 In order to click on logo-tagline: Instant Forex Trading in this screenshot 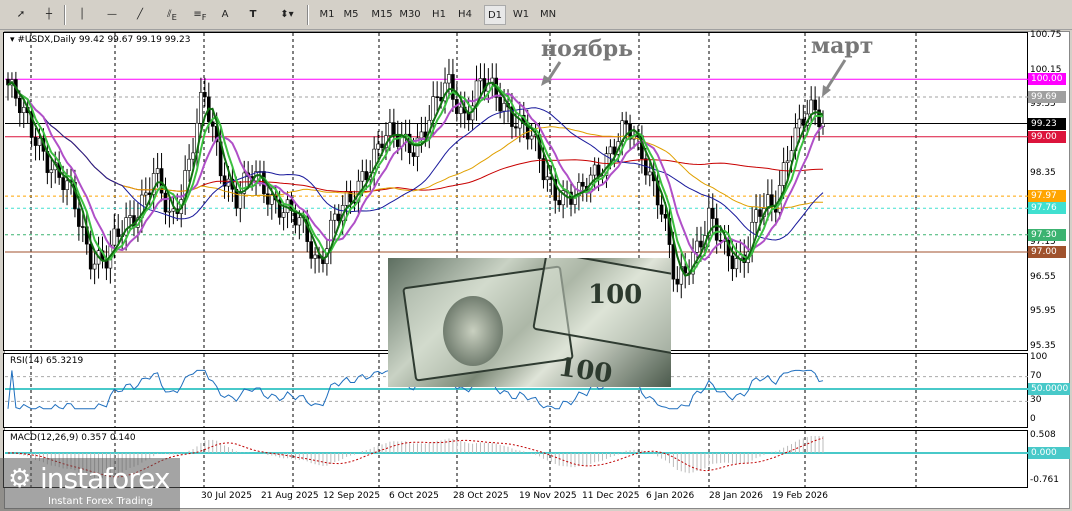, I will do `click(101, 501)`.